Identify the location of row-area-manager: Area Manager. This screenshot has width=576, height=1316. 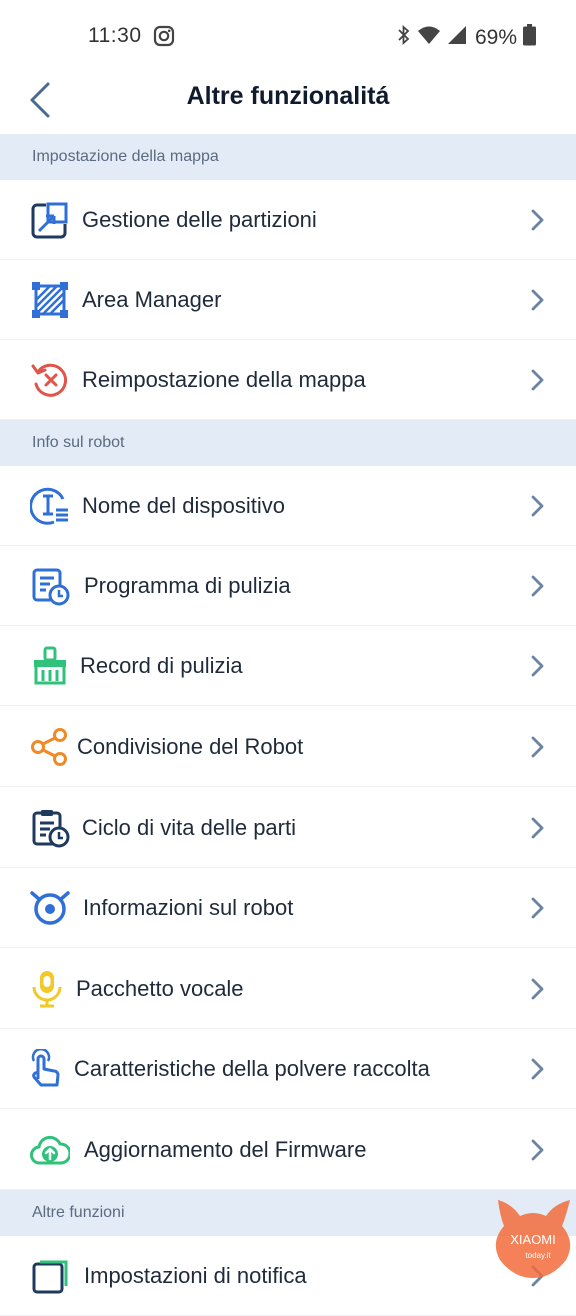
(288, 300).